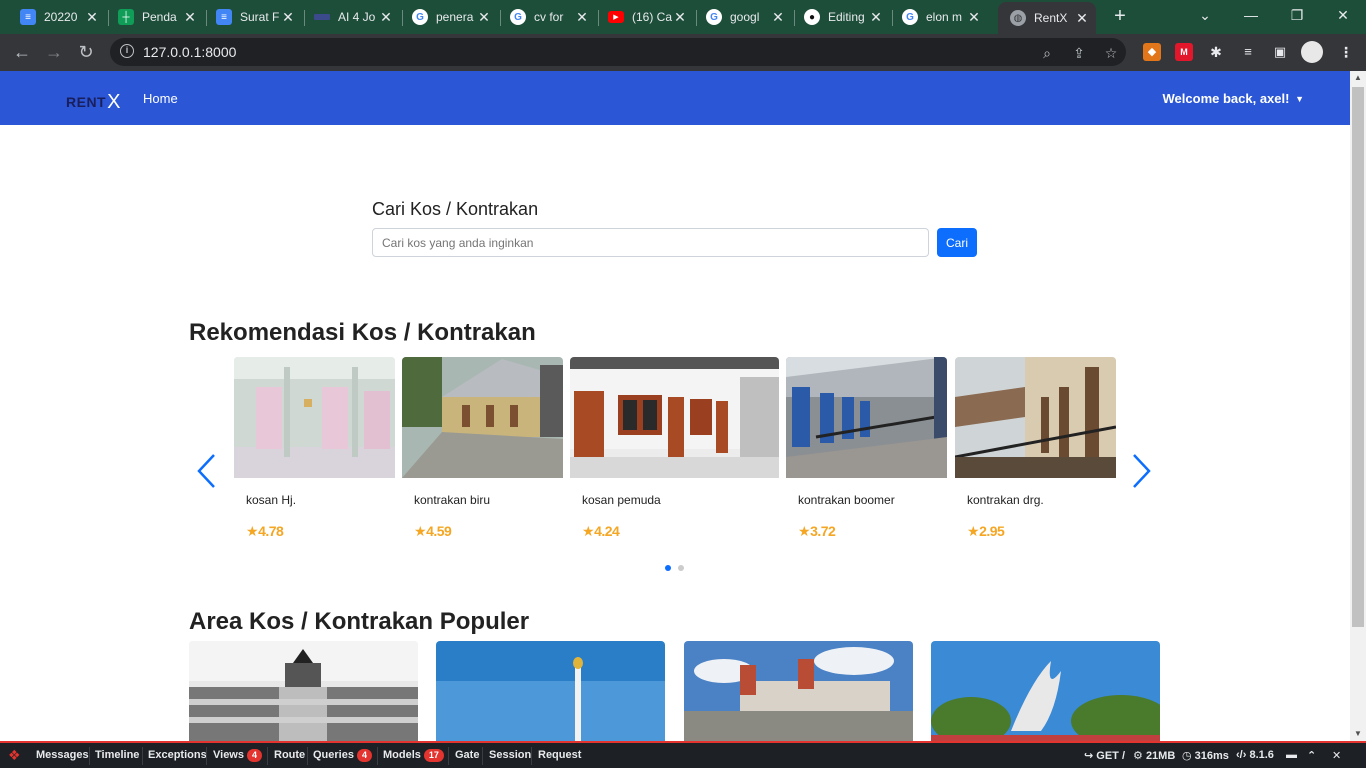 The width and height of the screenshot is (1366, 768). I want to click on browser-tab: ≡ 20220 ✕, so click(57, 17).